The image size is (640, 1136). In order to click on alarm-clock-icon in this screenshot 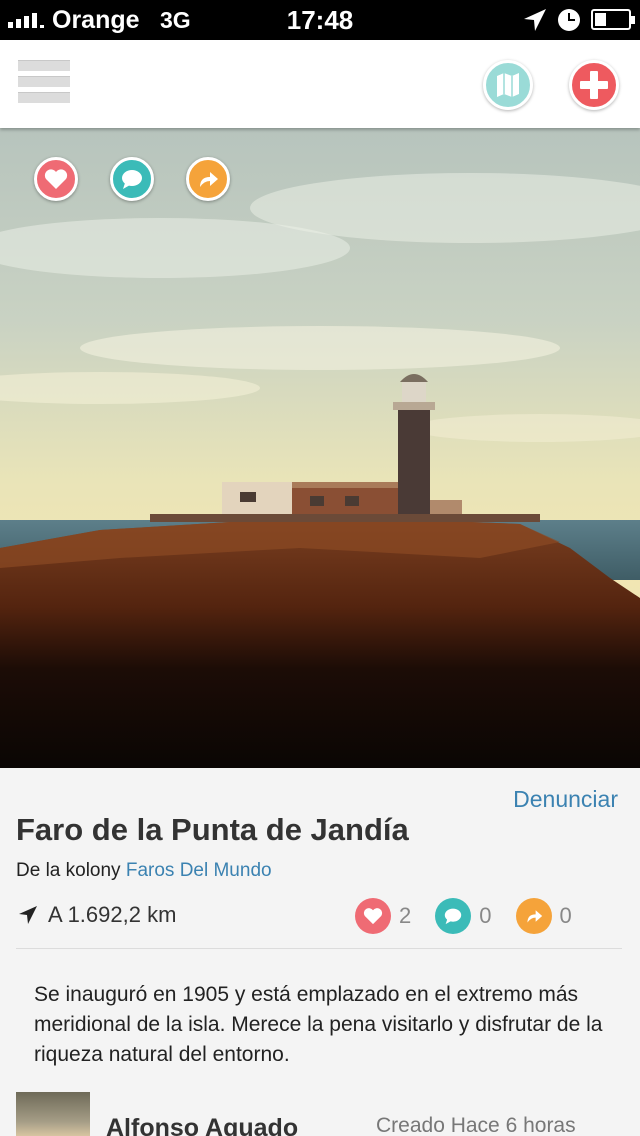, I will do `click(569, 20)`.